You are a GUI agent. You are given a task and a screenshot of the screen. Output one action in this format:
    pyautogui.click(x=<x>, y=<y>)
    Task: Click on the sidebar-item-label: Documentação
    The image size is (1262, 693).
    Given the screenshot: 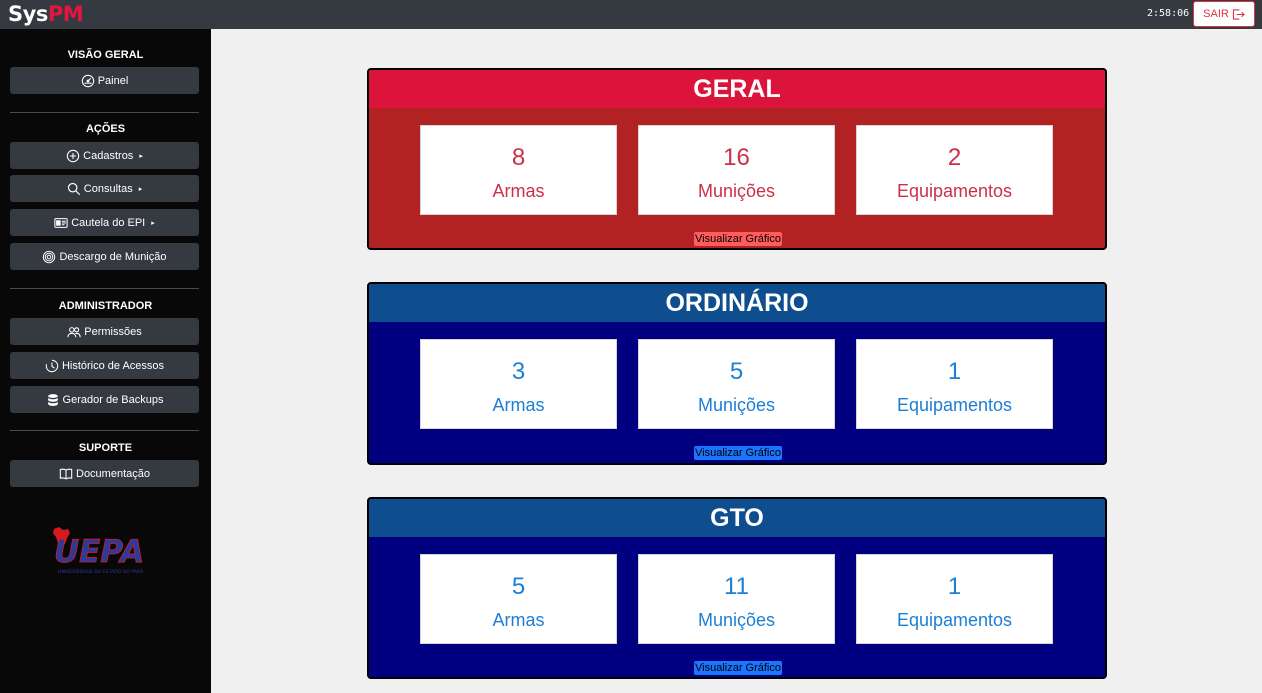 What is the action you would take?
    pyautogui.click(x=113, y=473)
    